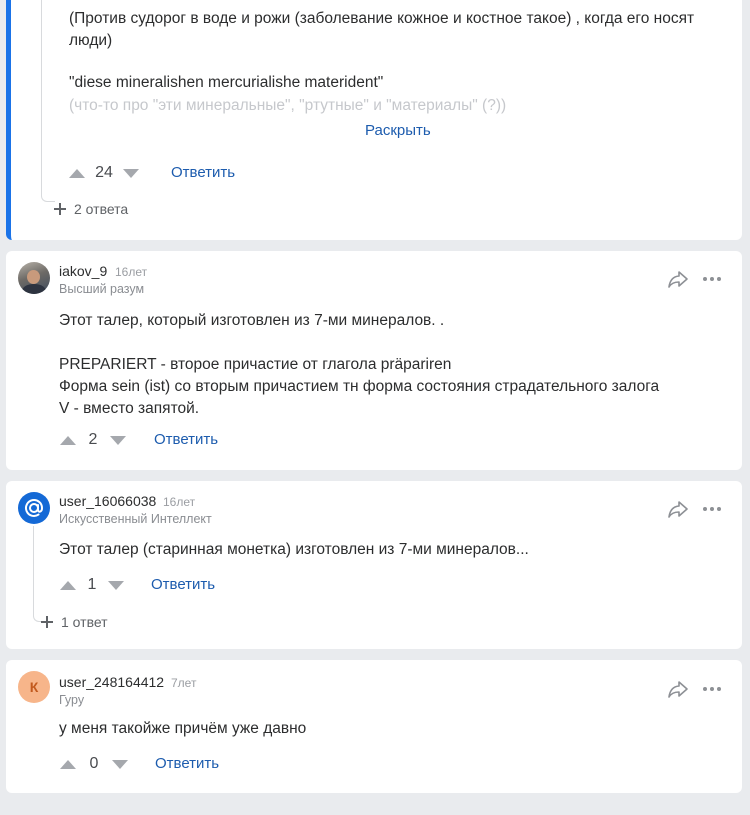 This screenshot has height=815, width=750. I want to click on user-rank: Искусственный Интеллект, so click(135, 519).